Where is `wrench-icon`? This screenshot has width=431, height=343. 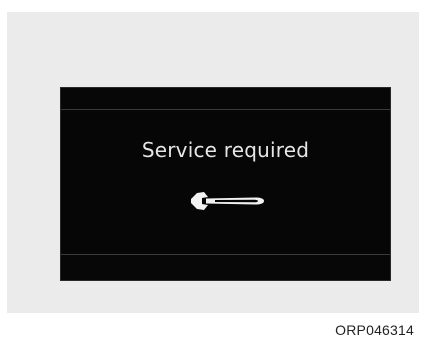
wrench-icon is located at coordinates (227, 201).